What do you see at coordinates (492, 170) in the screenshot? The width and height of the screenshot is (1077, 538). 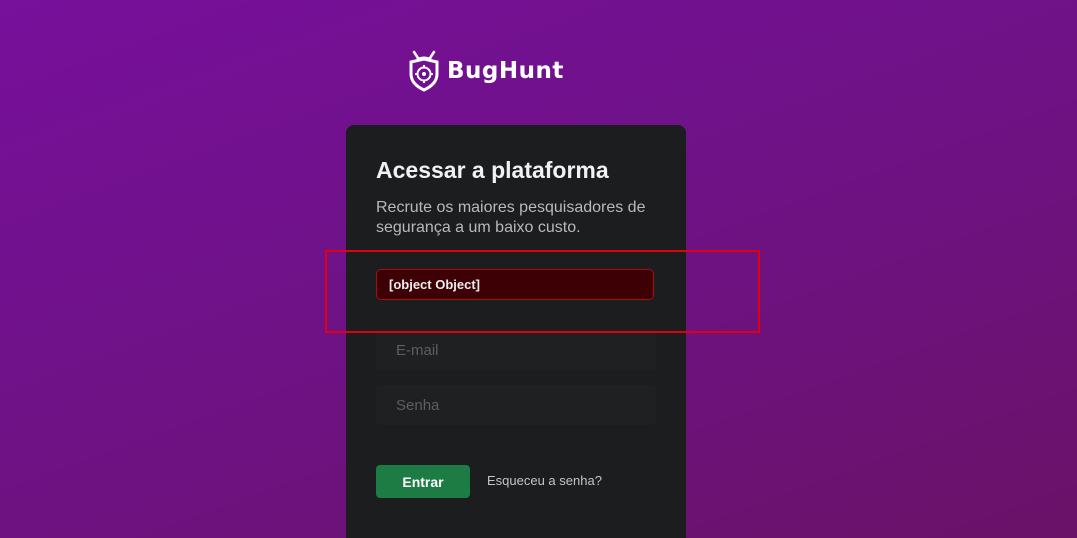 I see `page-title: Acessar a plataforma` at bounding box center [492, 170].